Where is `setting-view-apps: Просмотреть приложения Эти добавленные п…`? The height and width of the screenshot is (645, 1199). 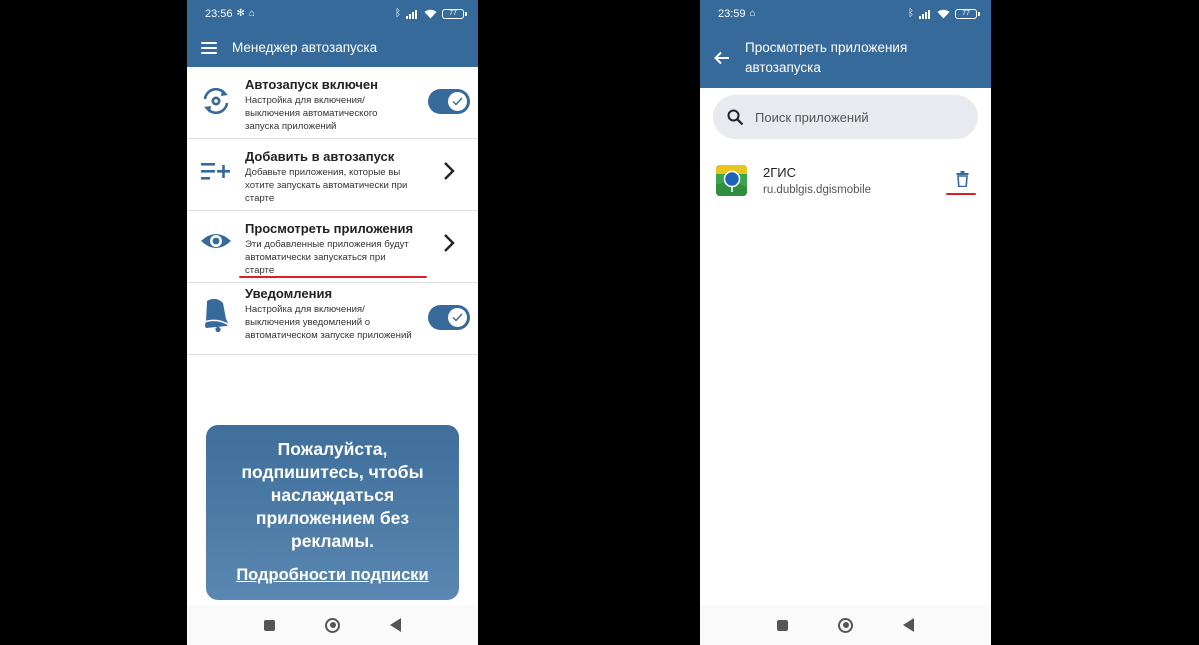 setting-view-apps: Просмотреть приложения Эти добавленные п… is located at coordinates (332, 247).